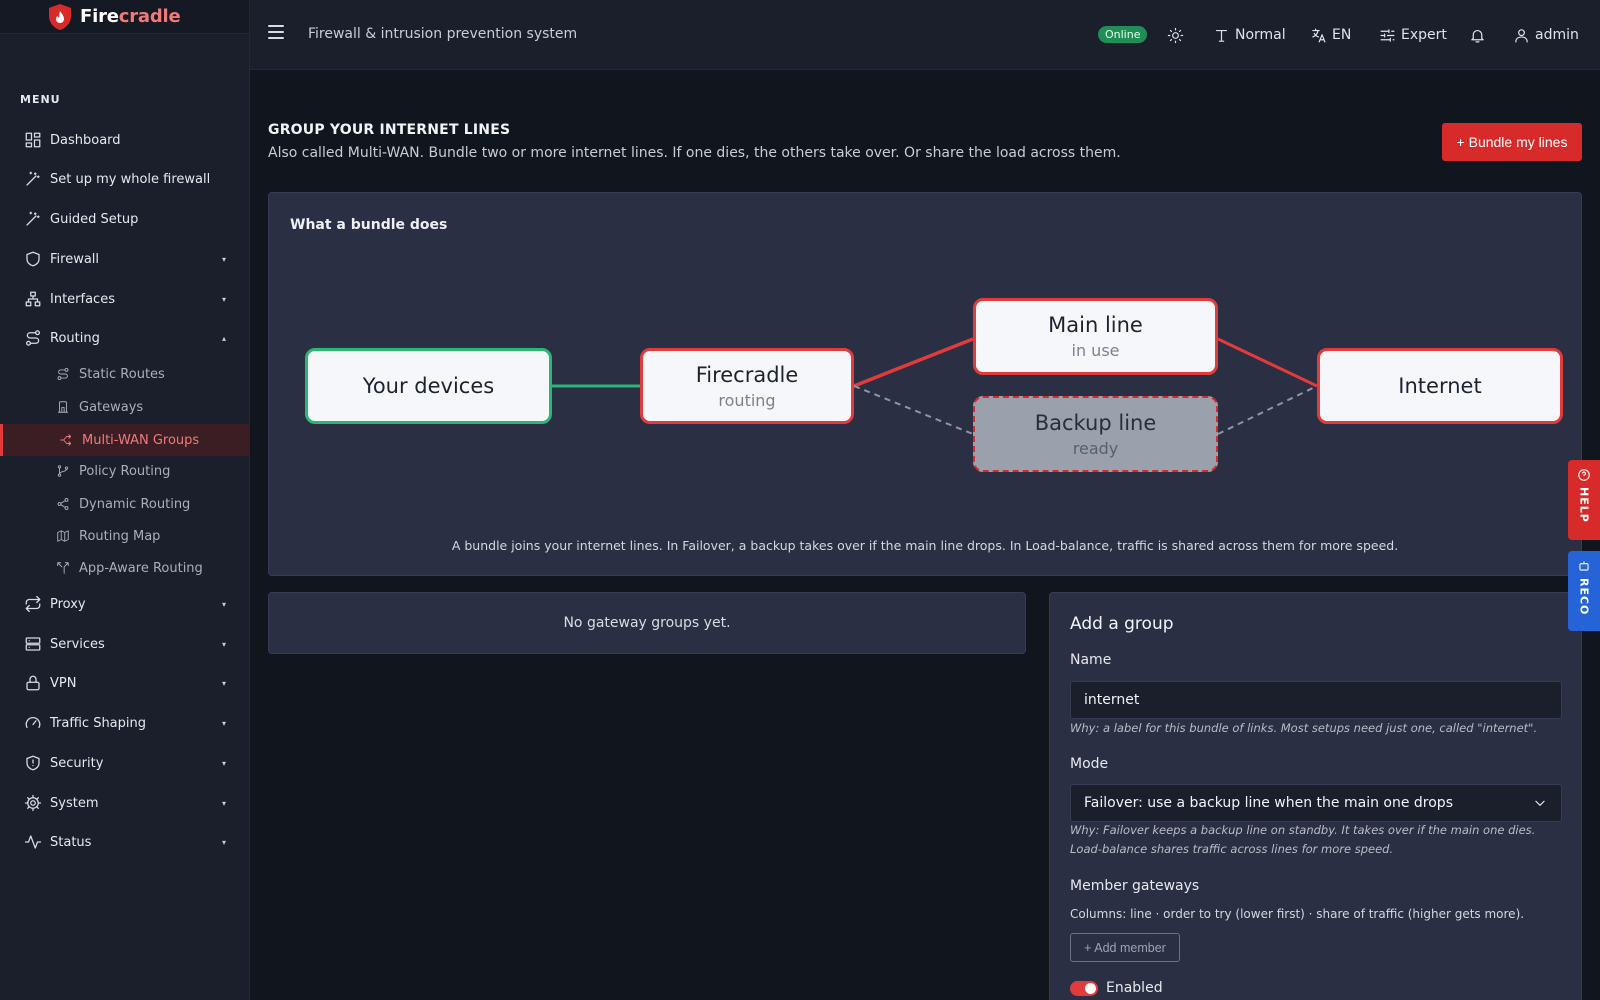 This screenshot has height=1000, width=1600. What do you see at coordinates (82, 299) in the screenshot?
I see `sidebar-item-label: Interfaces` at bounding box center [82, 299].